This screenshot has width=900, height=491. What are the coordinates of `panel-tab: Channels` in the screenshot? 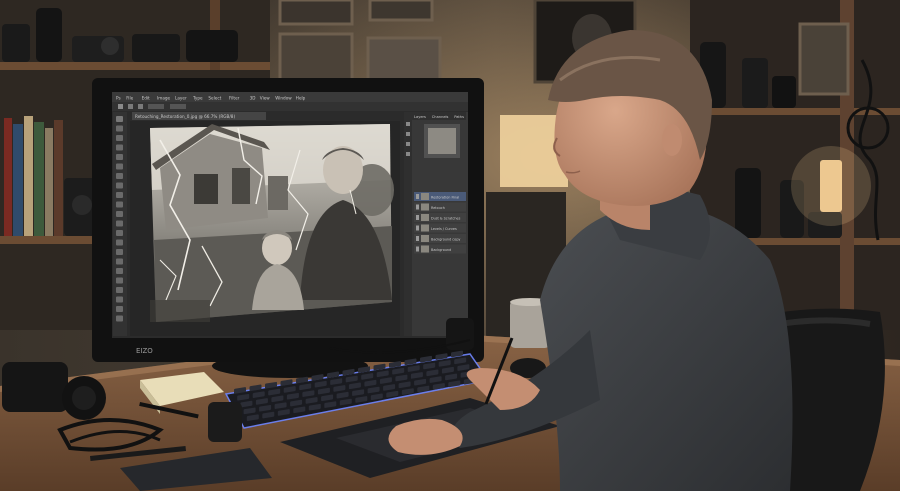 It's located at (440, 117).